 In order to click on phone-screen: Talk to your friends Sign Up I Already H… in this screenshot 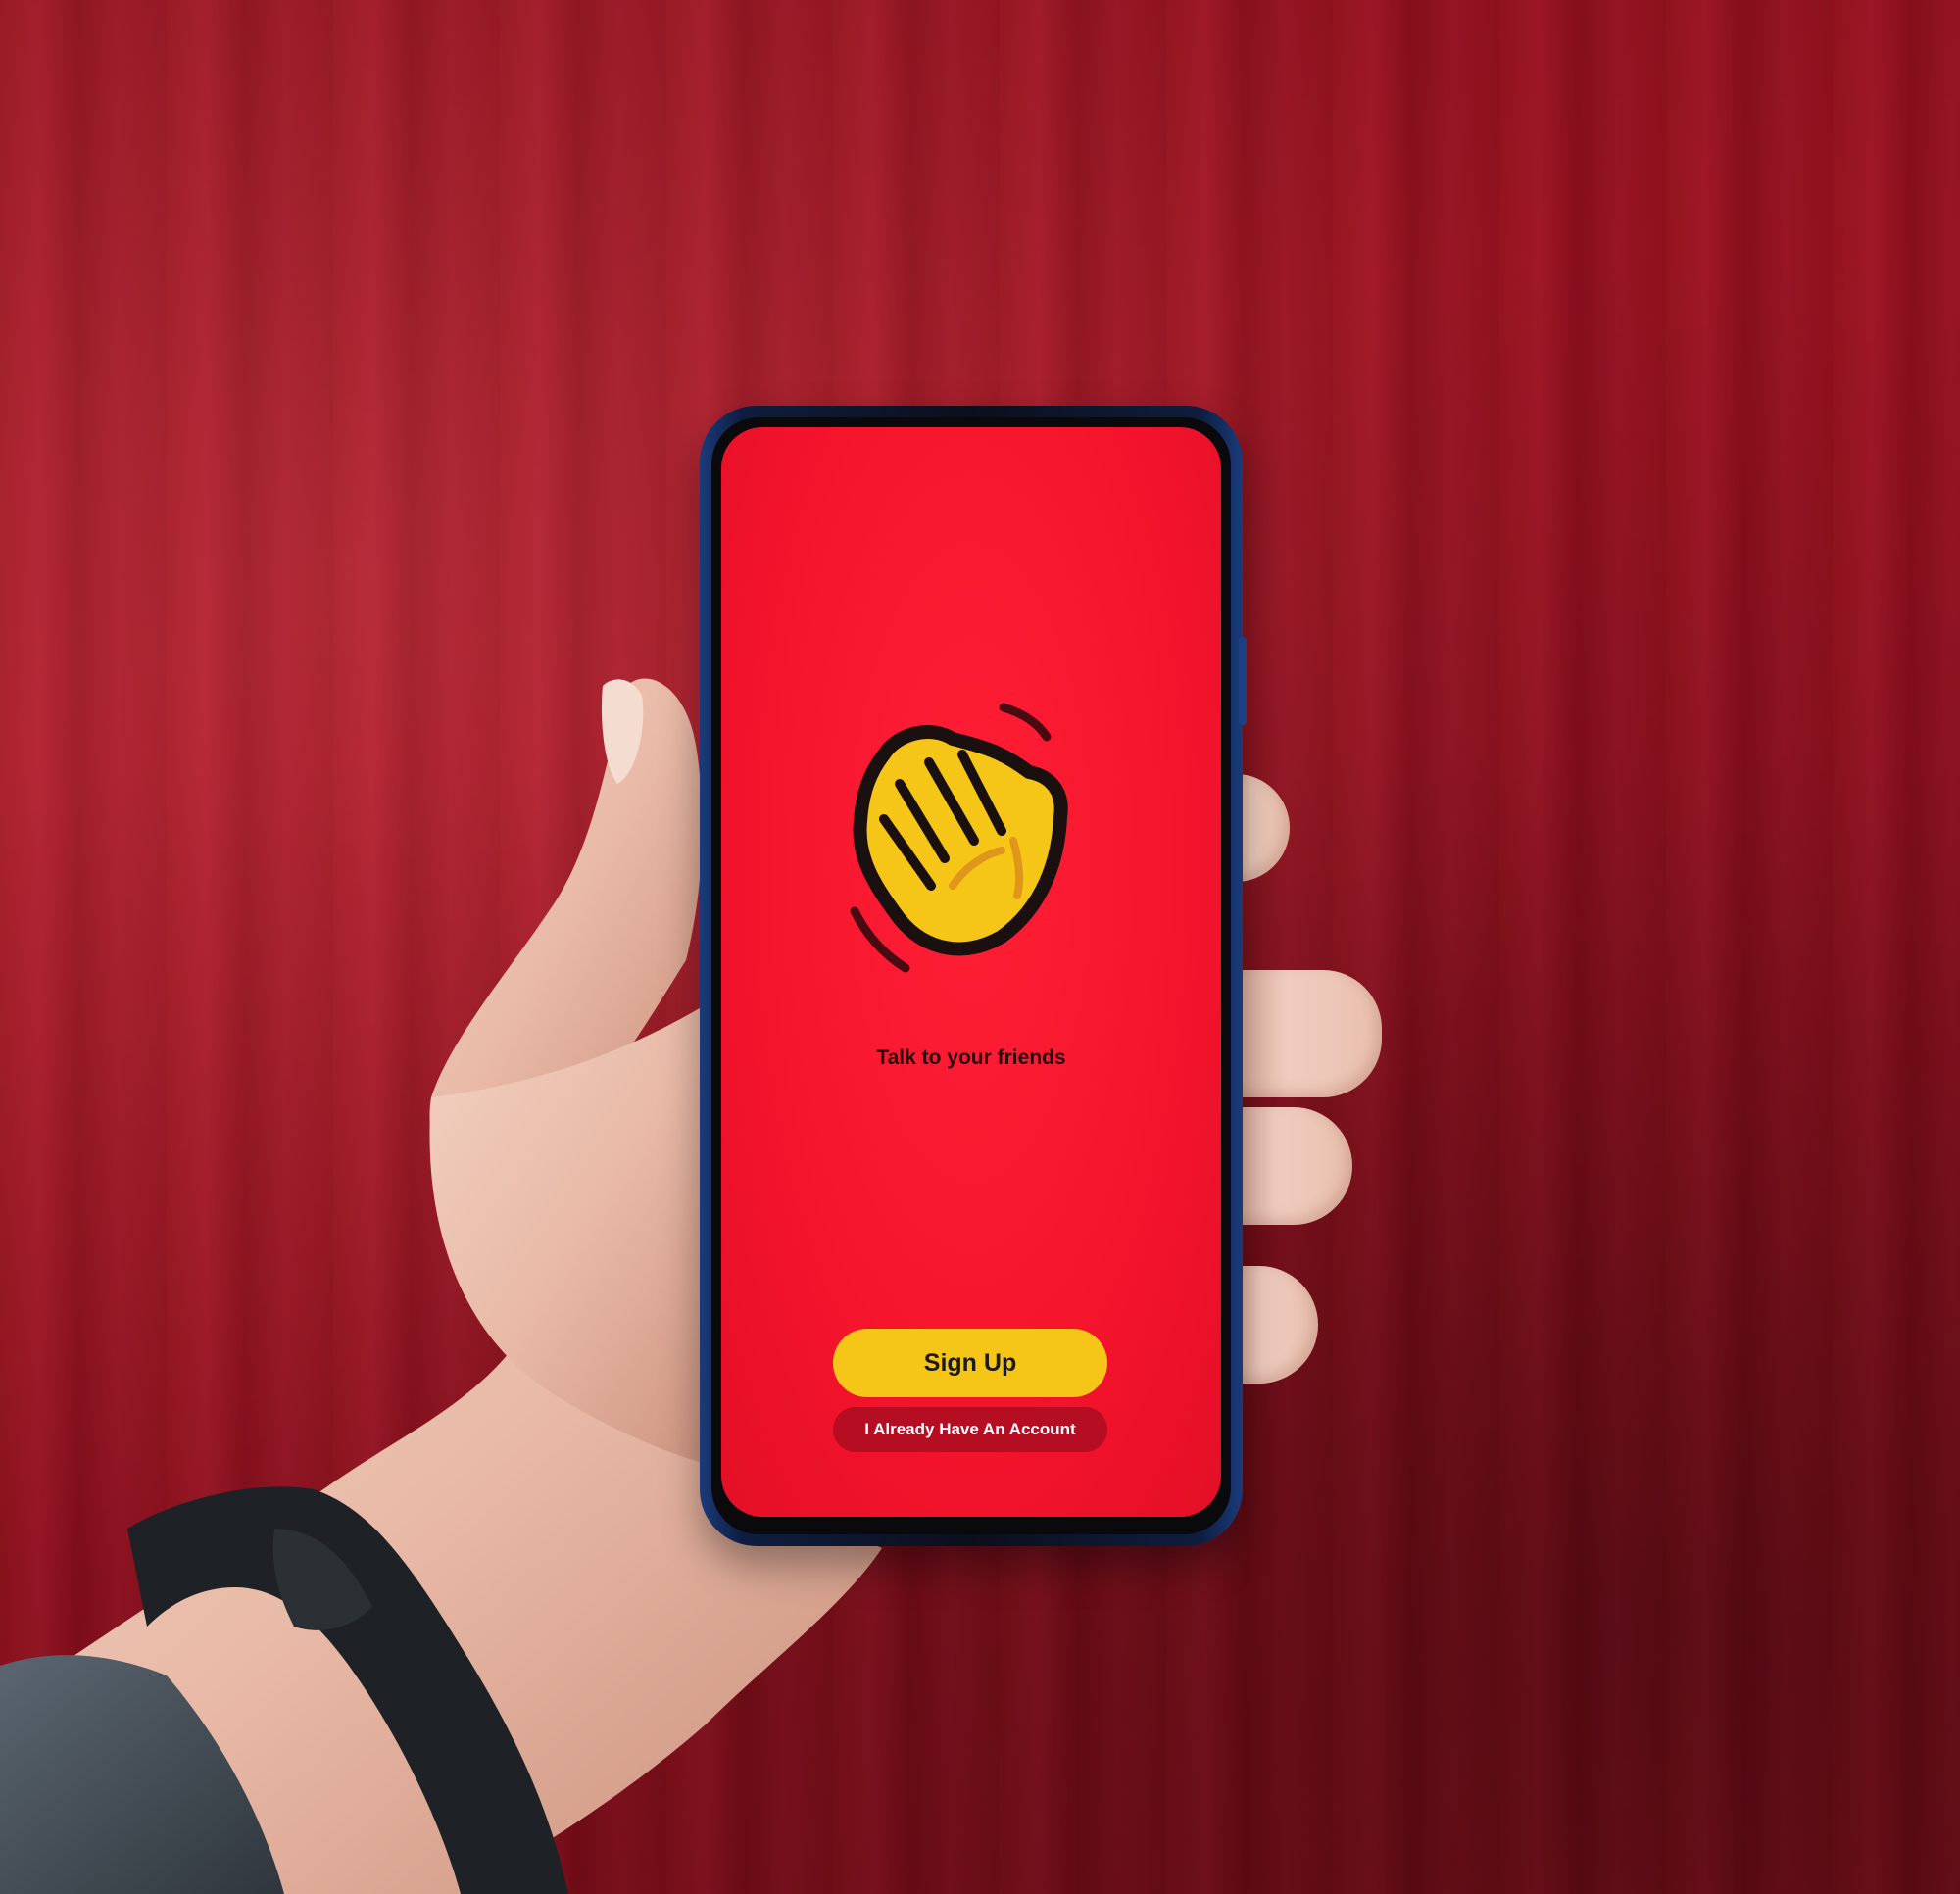, I will do `click(971, 972)`.